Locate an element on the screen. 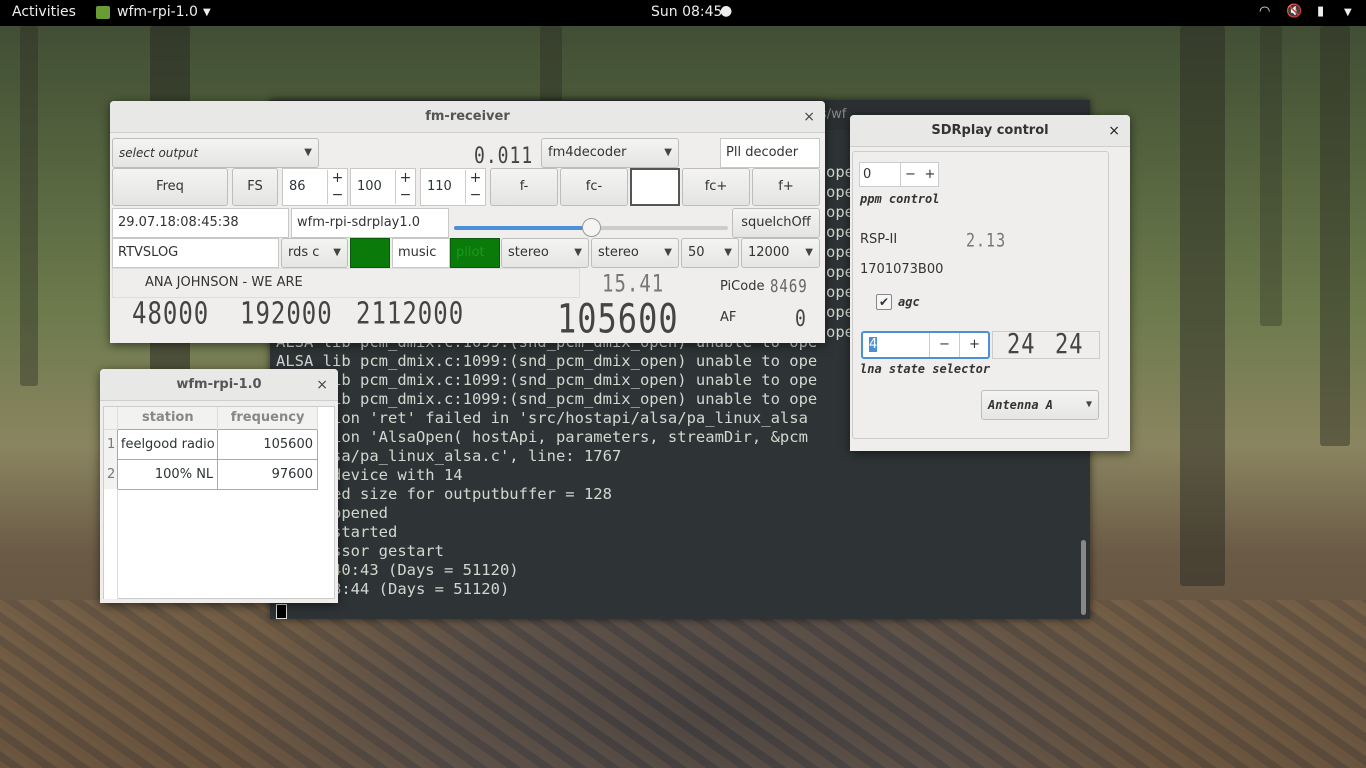 The height and width of the screenshot is (768, 1366). table-row: 2 100% NL 97600 is located at coordinates (211, 474).